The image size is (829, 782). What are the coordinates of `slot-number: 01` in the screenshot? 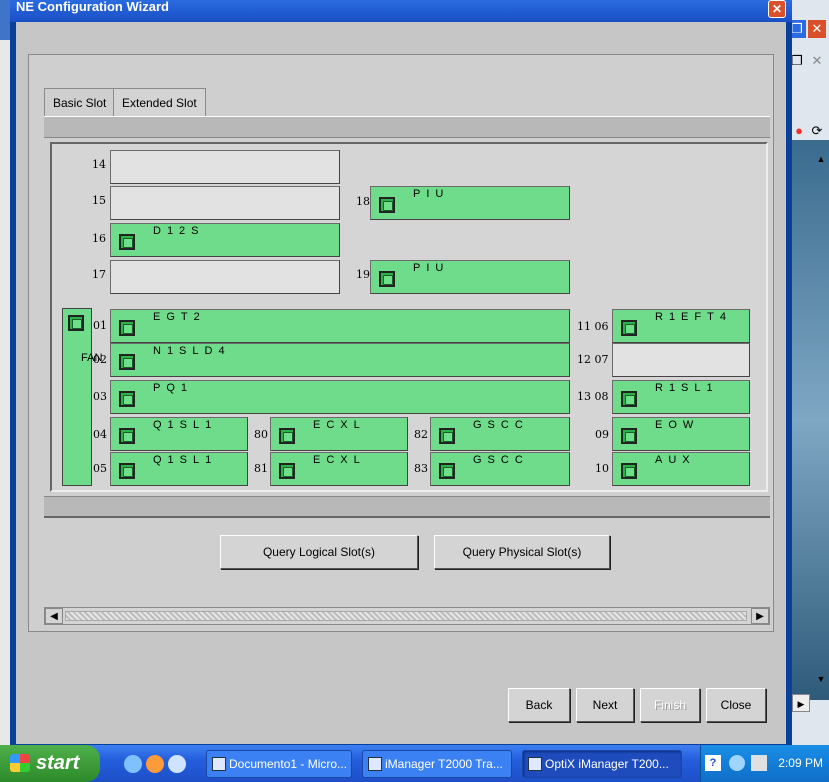 It's located at (100, 325).